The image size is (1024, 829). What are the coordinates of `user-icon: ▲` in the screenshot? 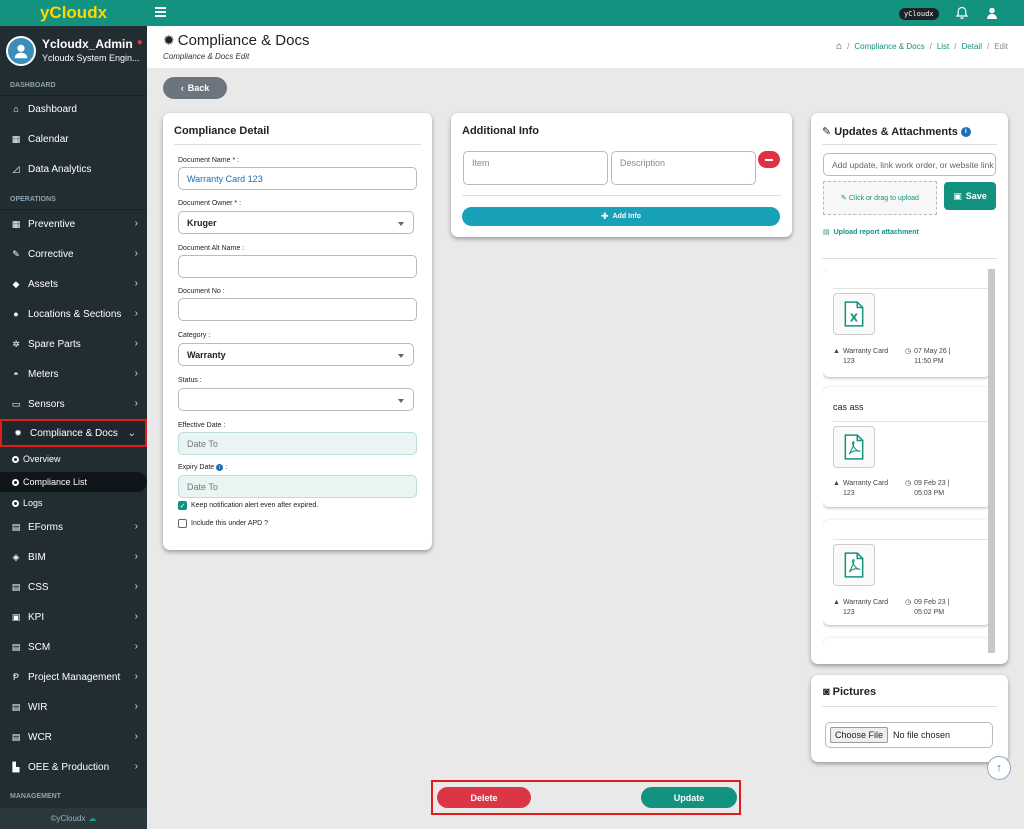 It's located at (836, 602).